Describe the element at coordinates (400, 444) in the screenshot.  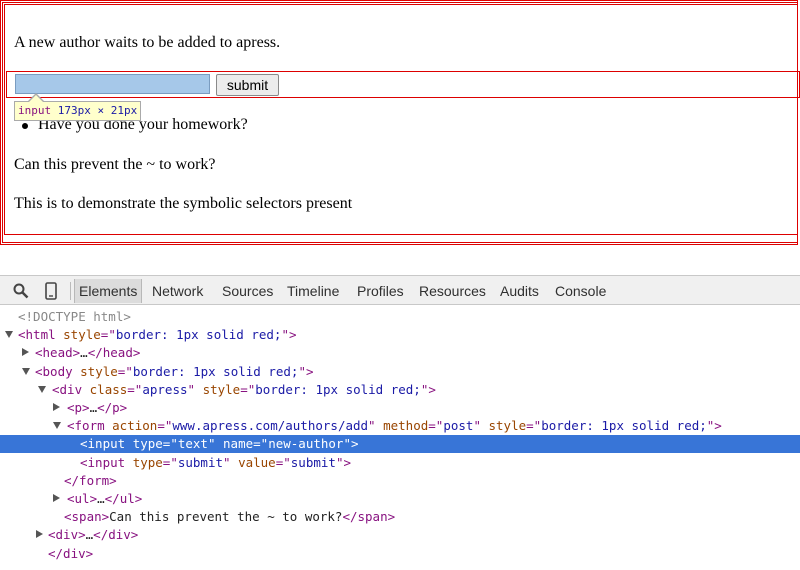
I see `dom-node-line: <input type="text" name="new-author">` at that location.